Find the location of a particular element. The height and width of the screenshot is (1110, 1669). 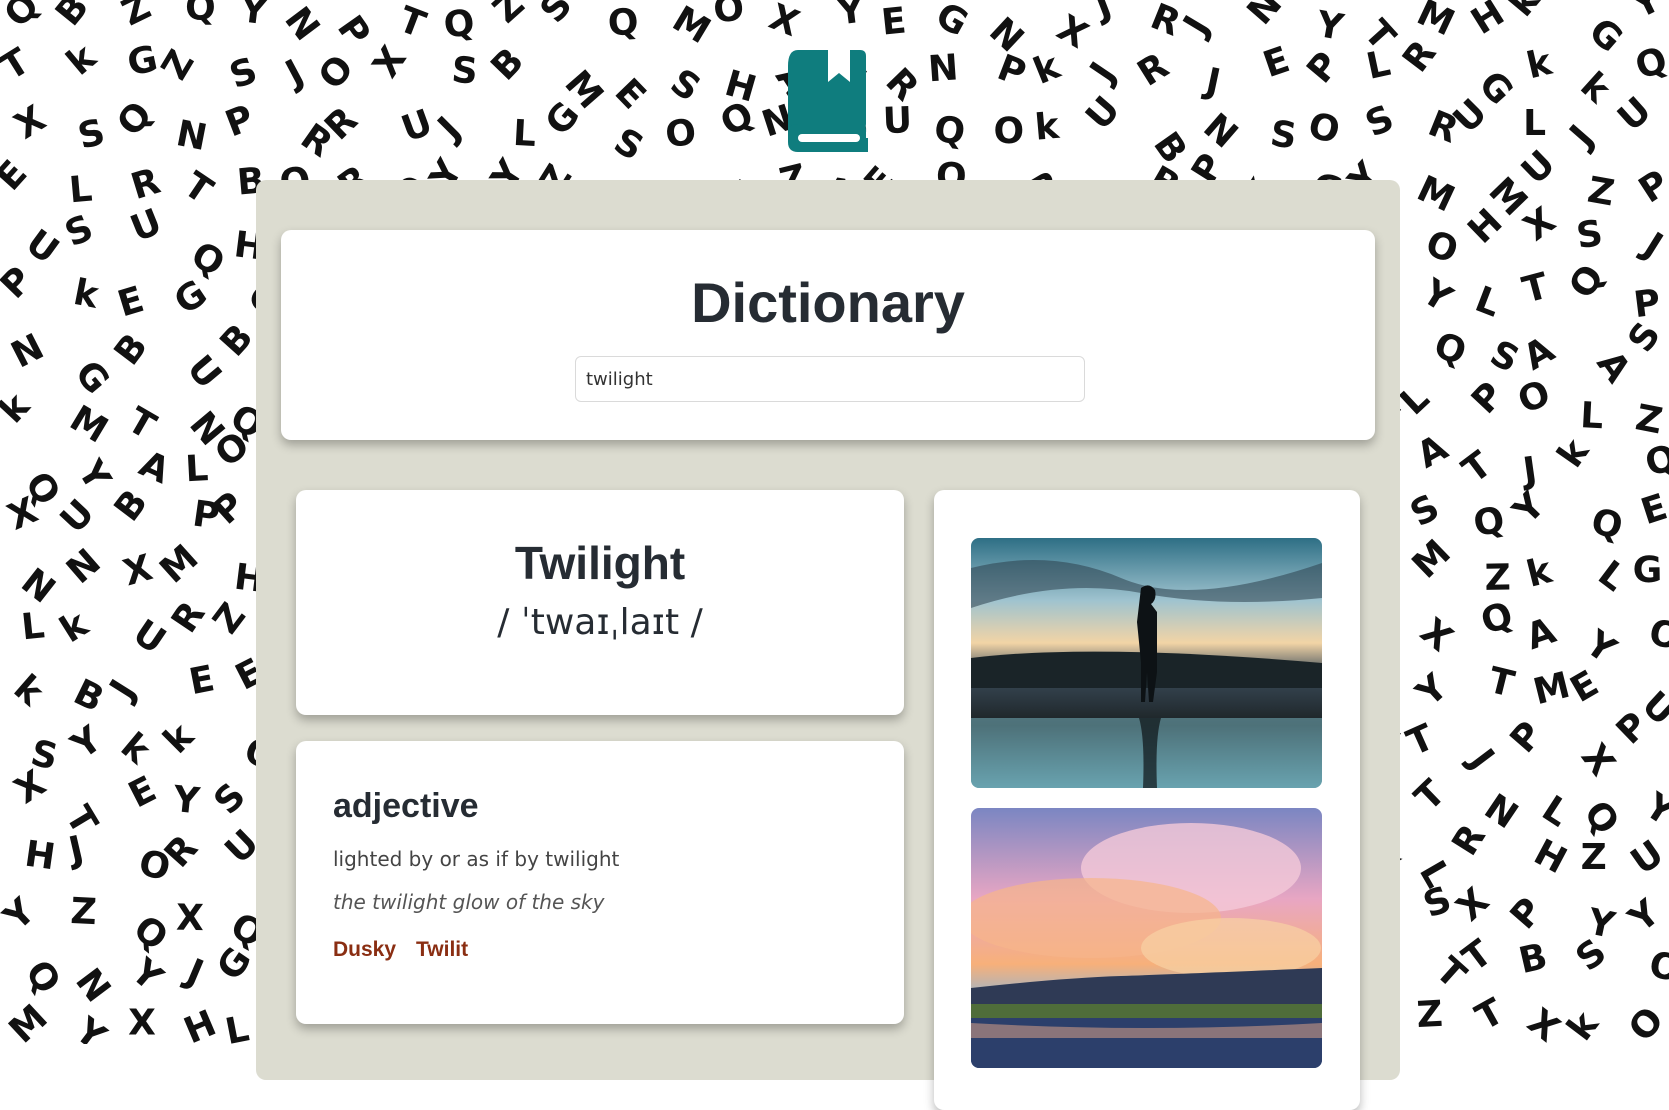

word-card: Twilight / ˈtwaɪˌlaɪt / is located at coordinates (600, 602).